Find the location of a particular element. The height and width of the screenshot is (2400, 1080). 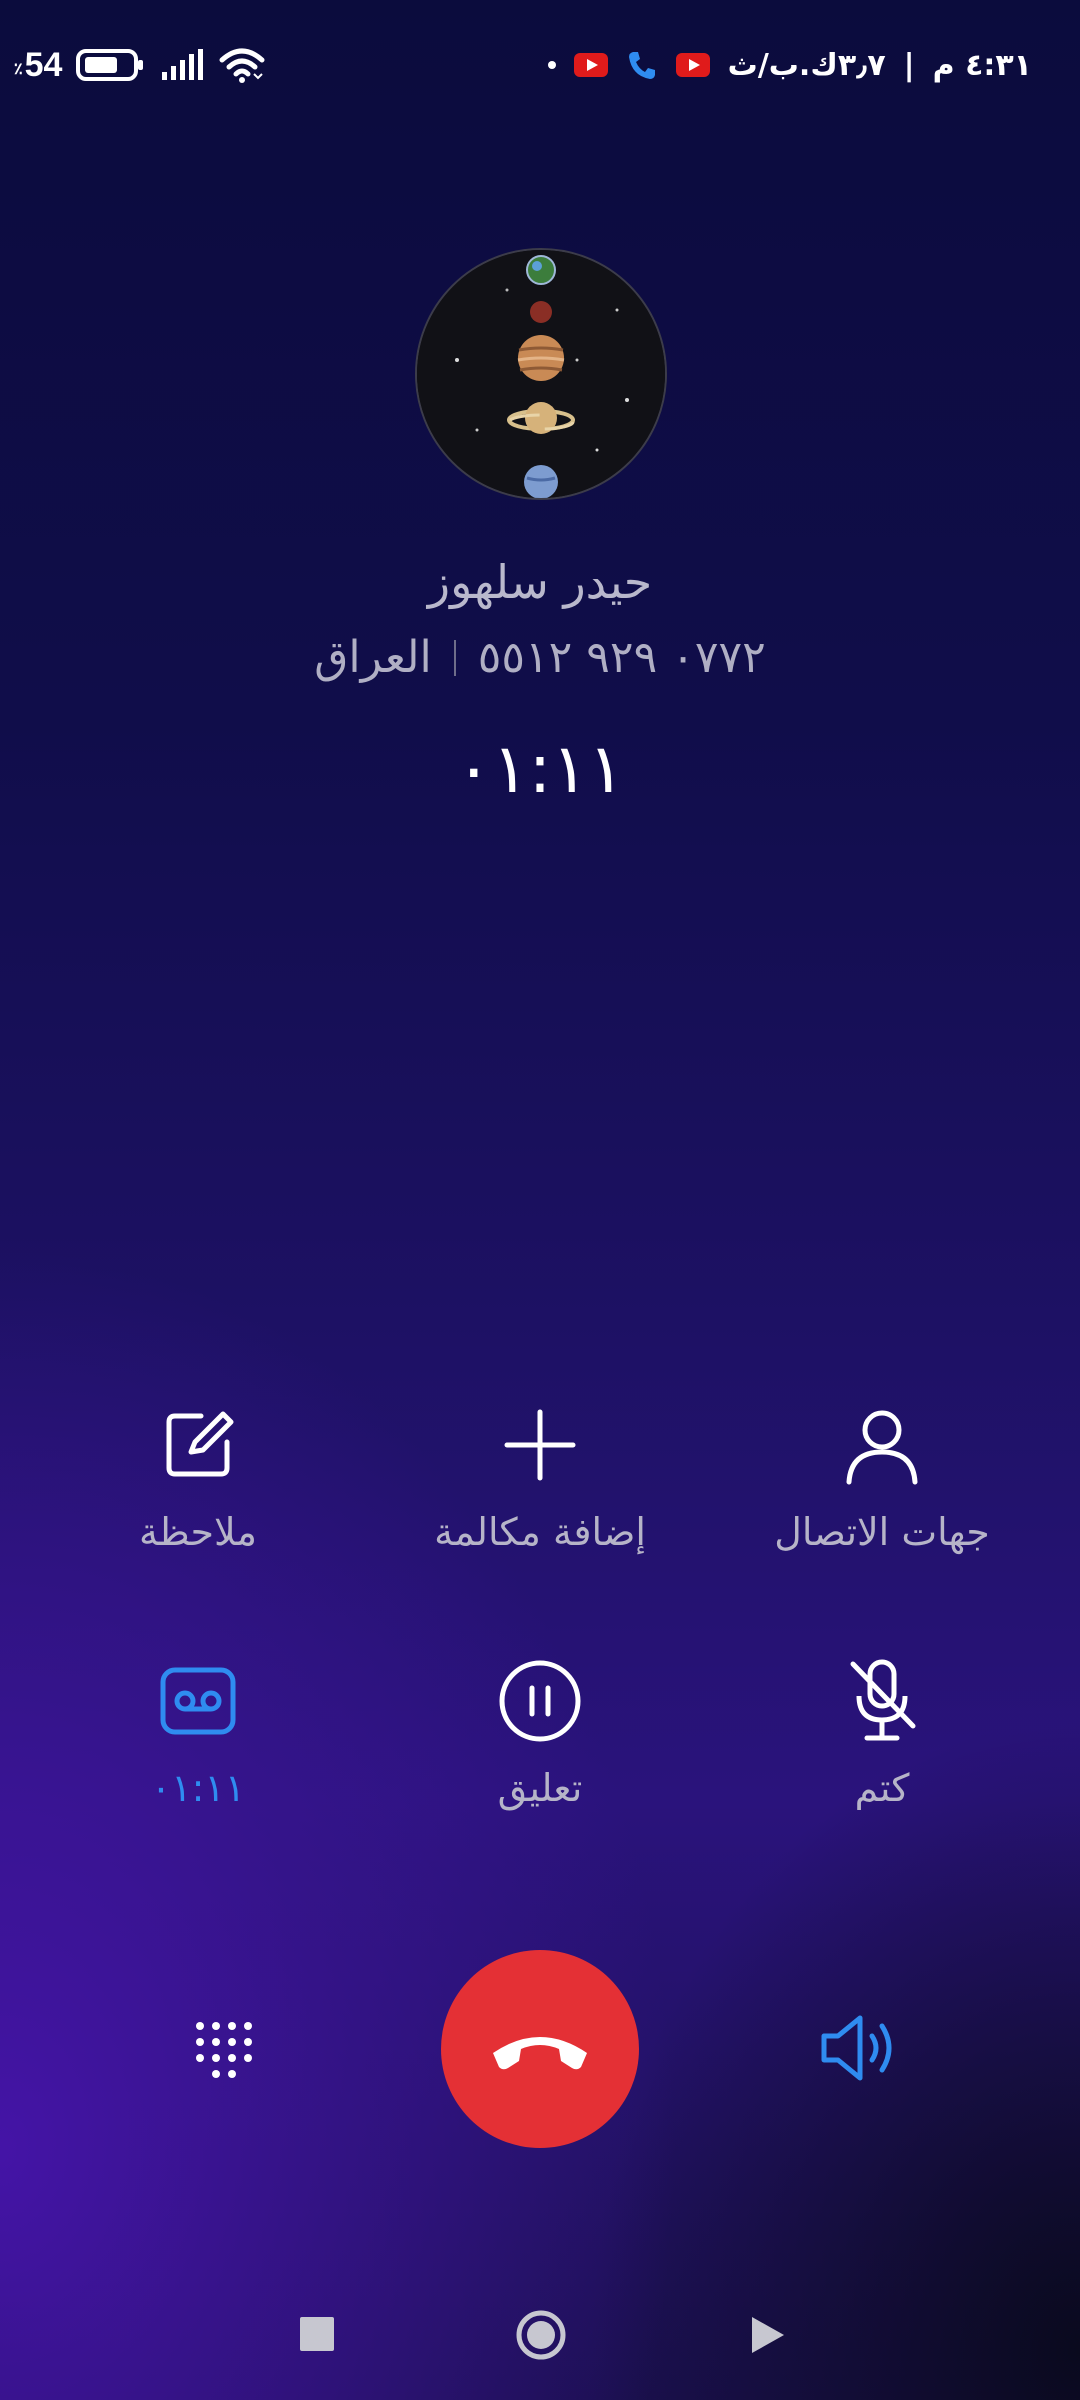

status-bar-left: ٪ 54 is located at coordinates (140, 65).